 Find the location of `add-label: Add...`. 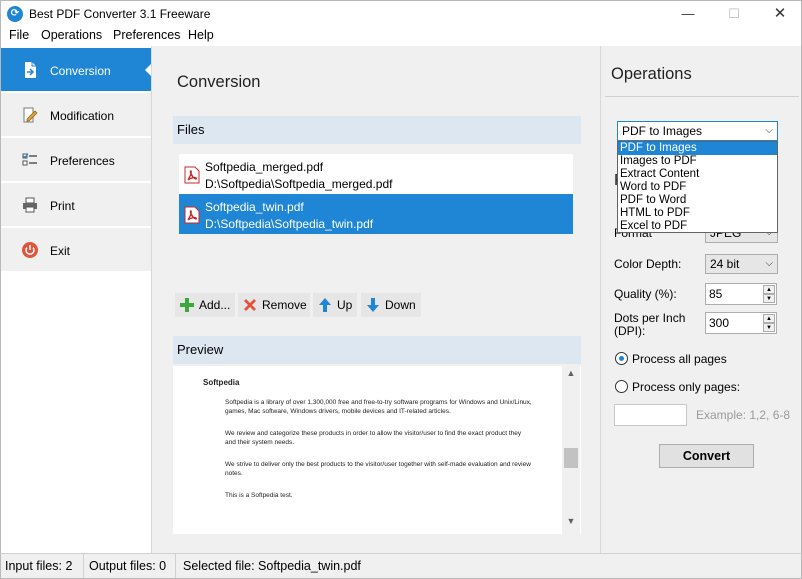

add-label: Add... is located at coordinates (215, 305).